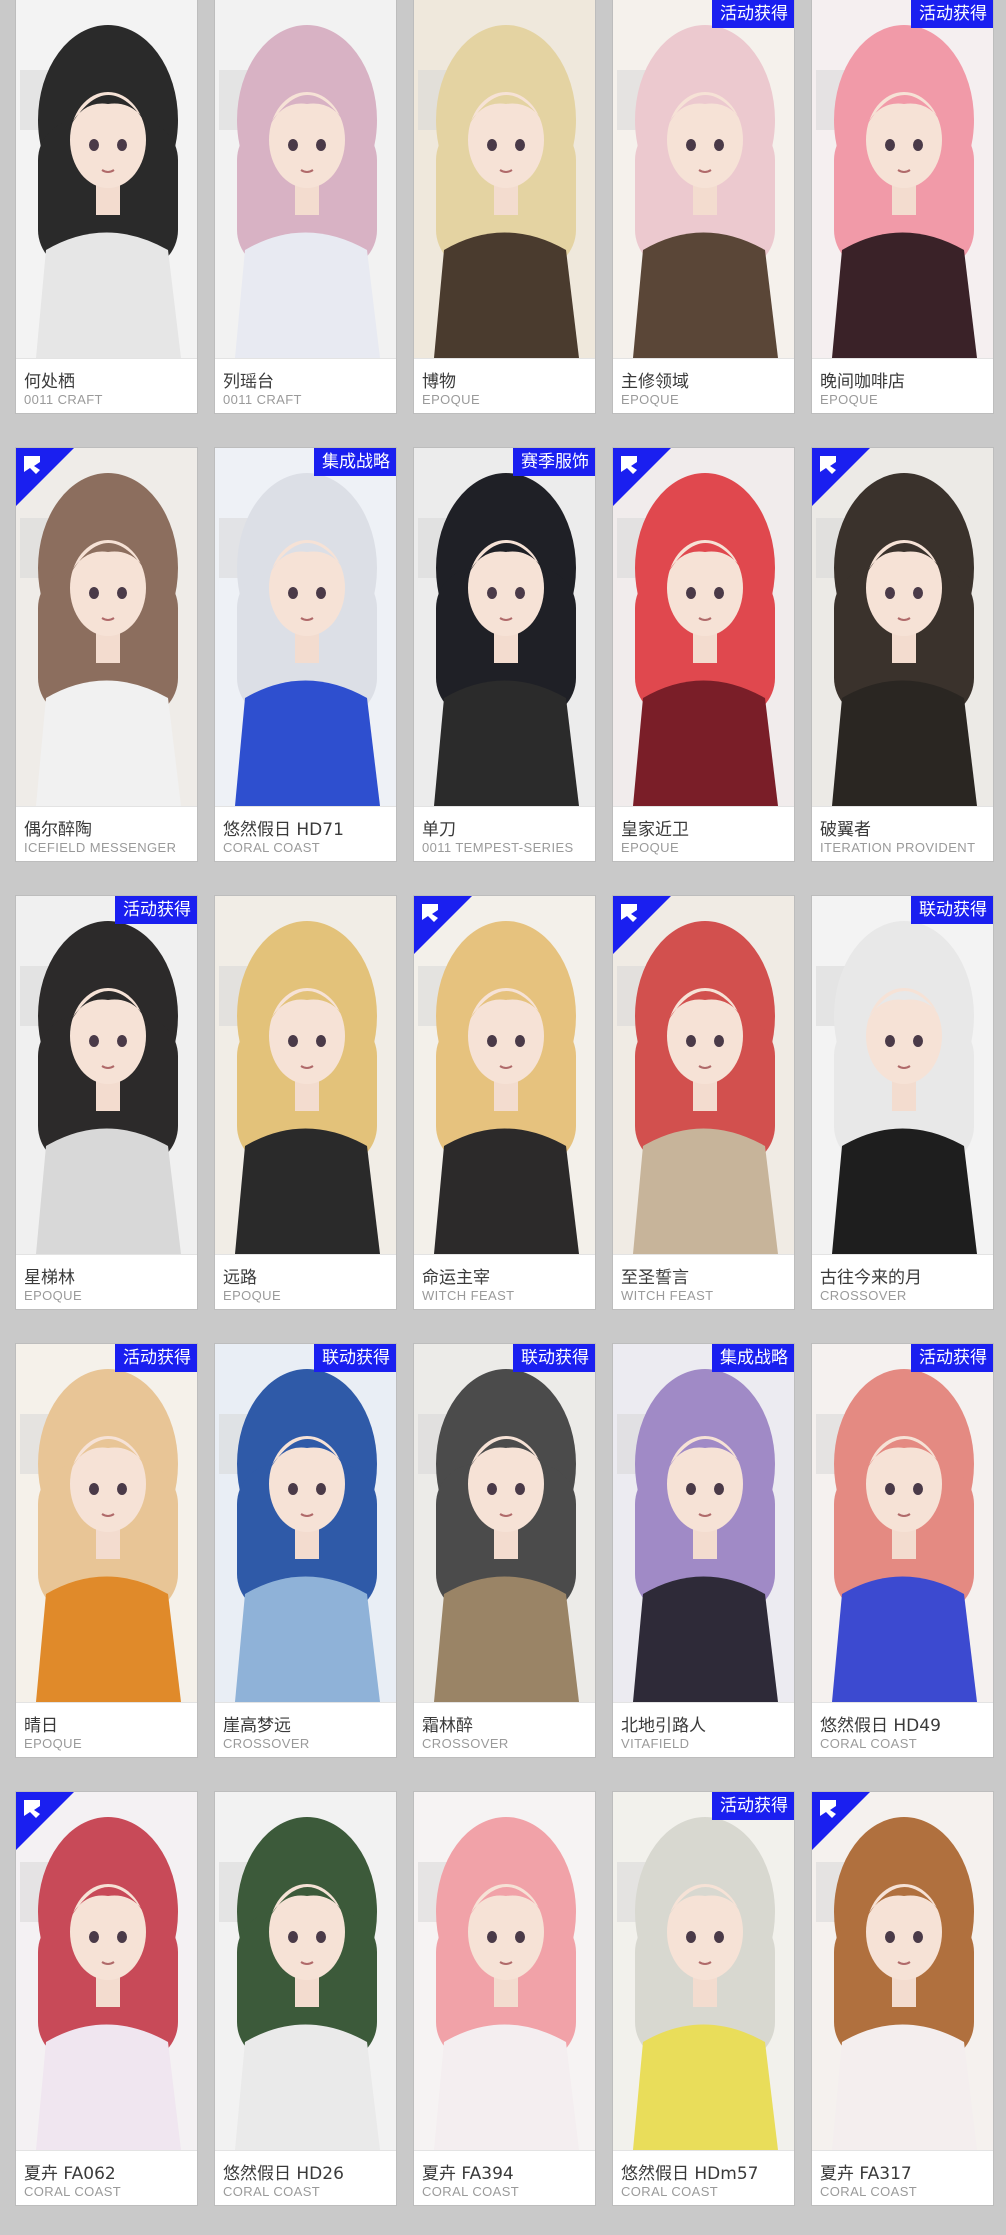 The width and height of the screenshot is (1006, 2235). Describe the element at coordinates (655, 830) in the screenshot. I see `skin-name: 皇家近卫` at that location.